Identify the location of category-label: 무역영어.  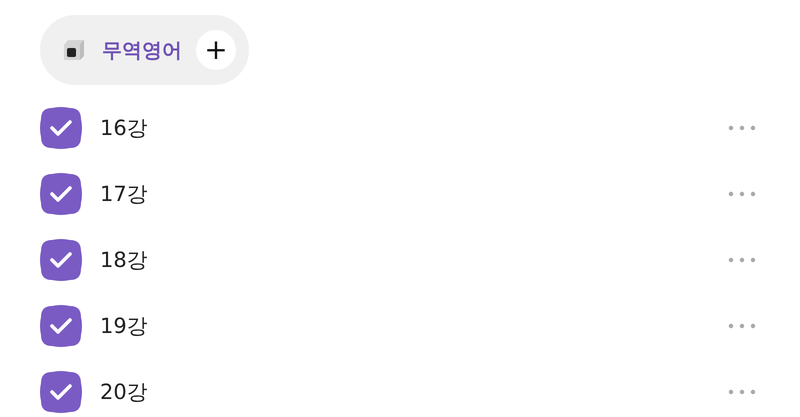
(142, 50).